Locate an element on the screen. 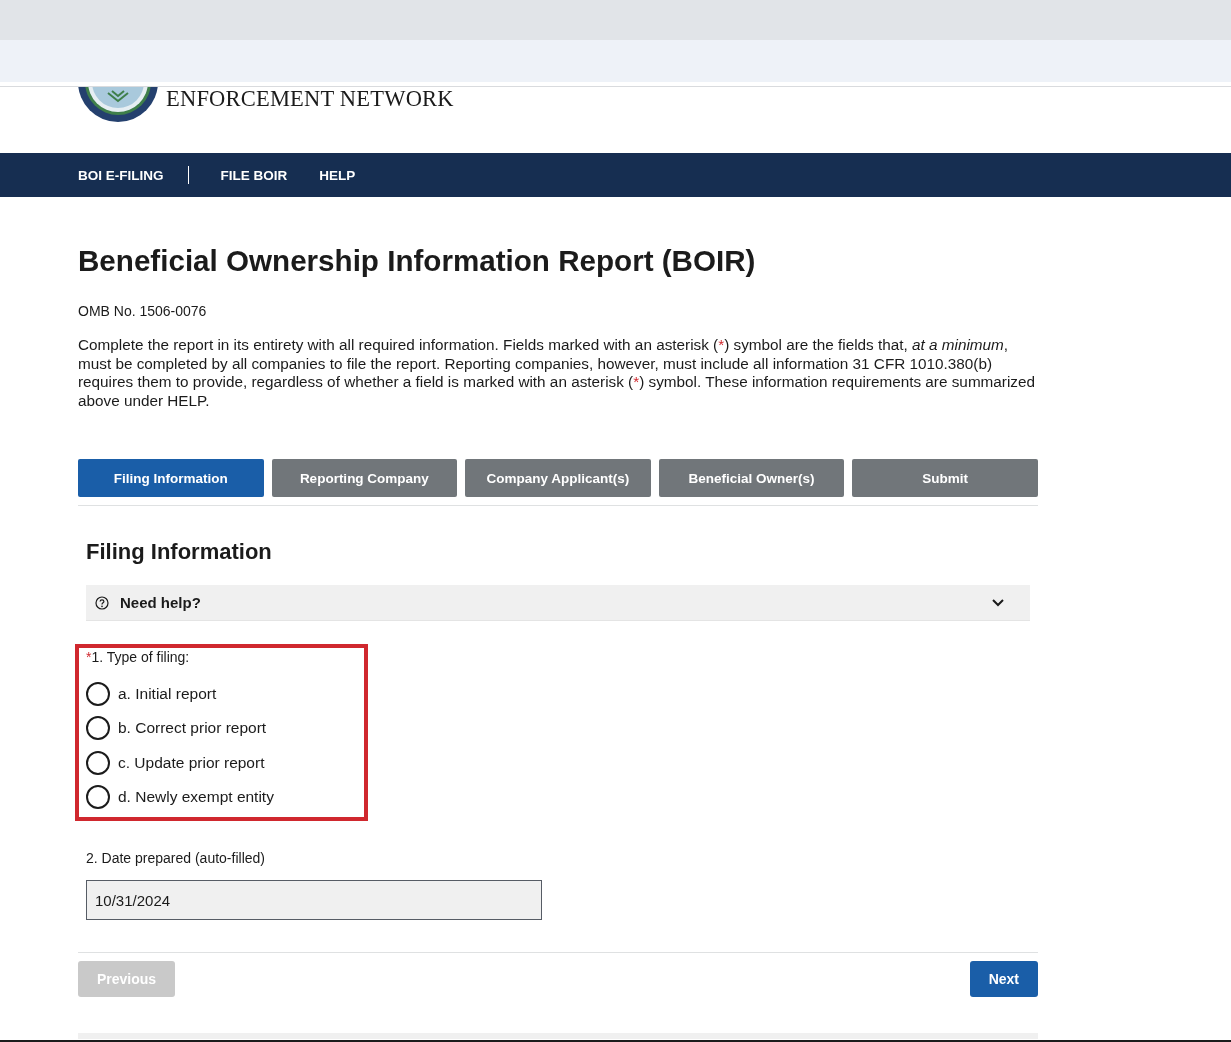  step-tab: Submit is located at coordinates (945, 478).